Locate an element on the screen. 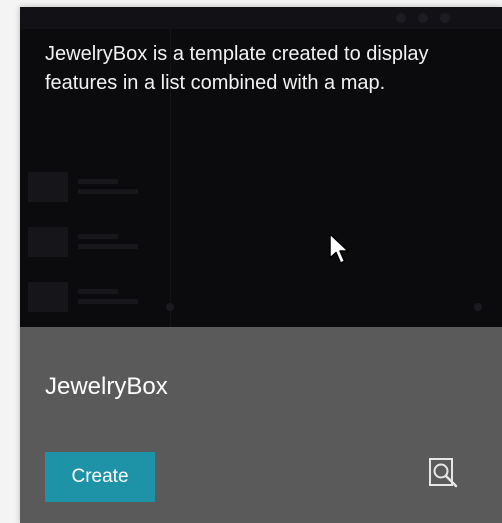 This screenshot has width=502, height=523. template-title: JewelryBox is located at coordinates (106, 386).